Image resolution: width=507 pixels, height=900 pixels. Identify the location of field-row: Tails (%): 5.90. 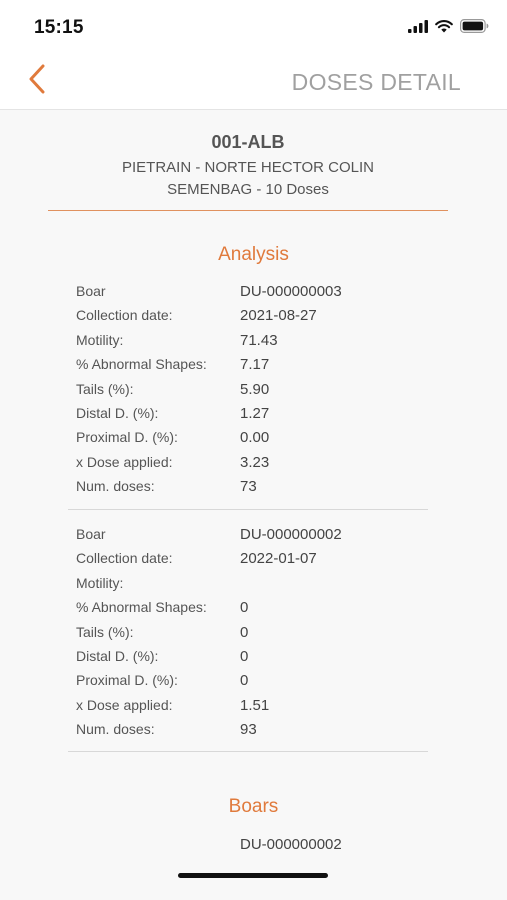
(248, 393).